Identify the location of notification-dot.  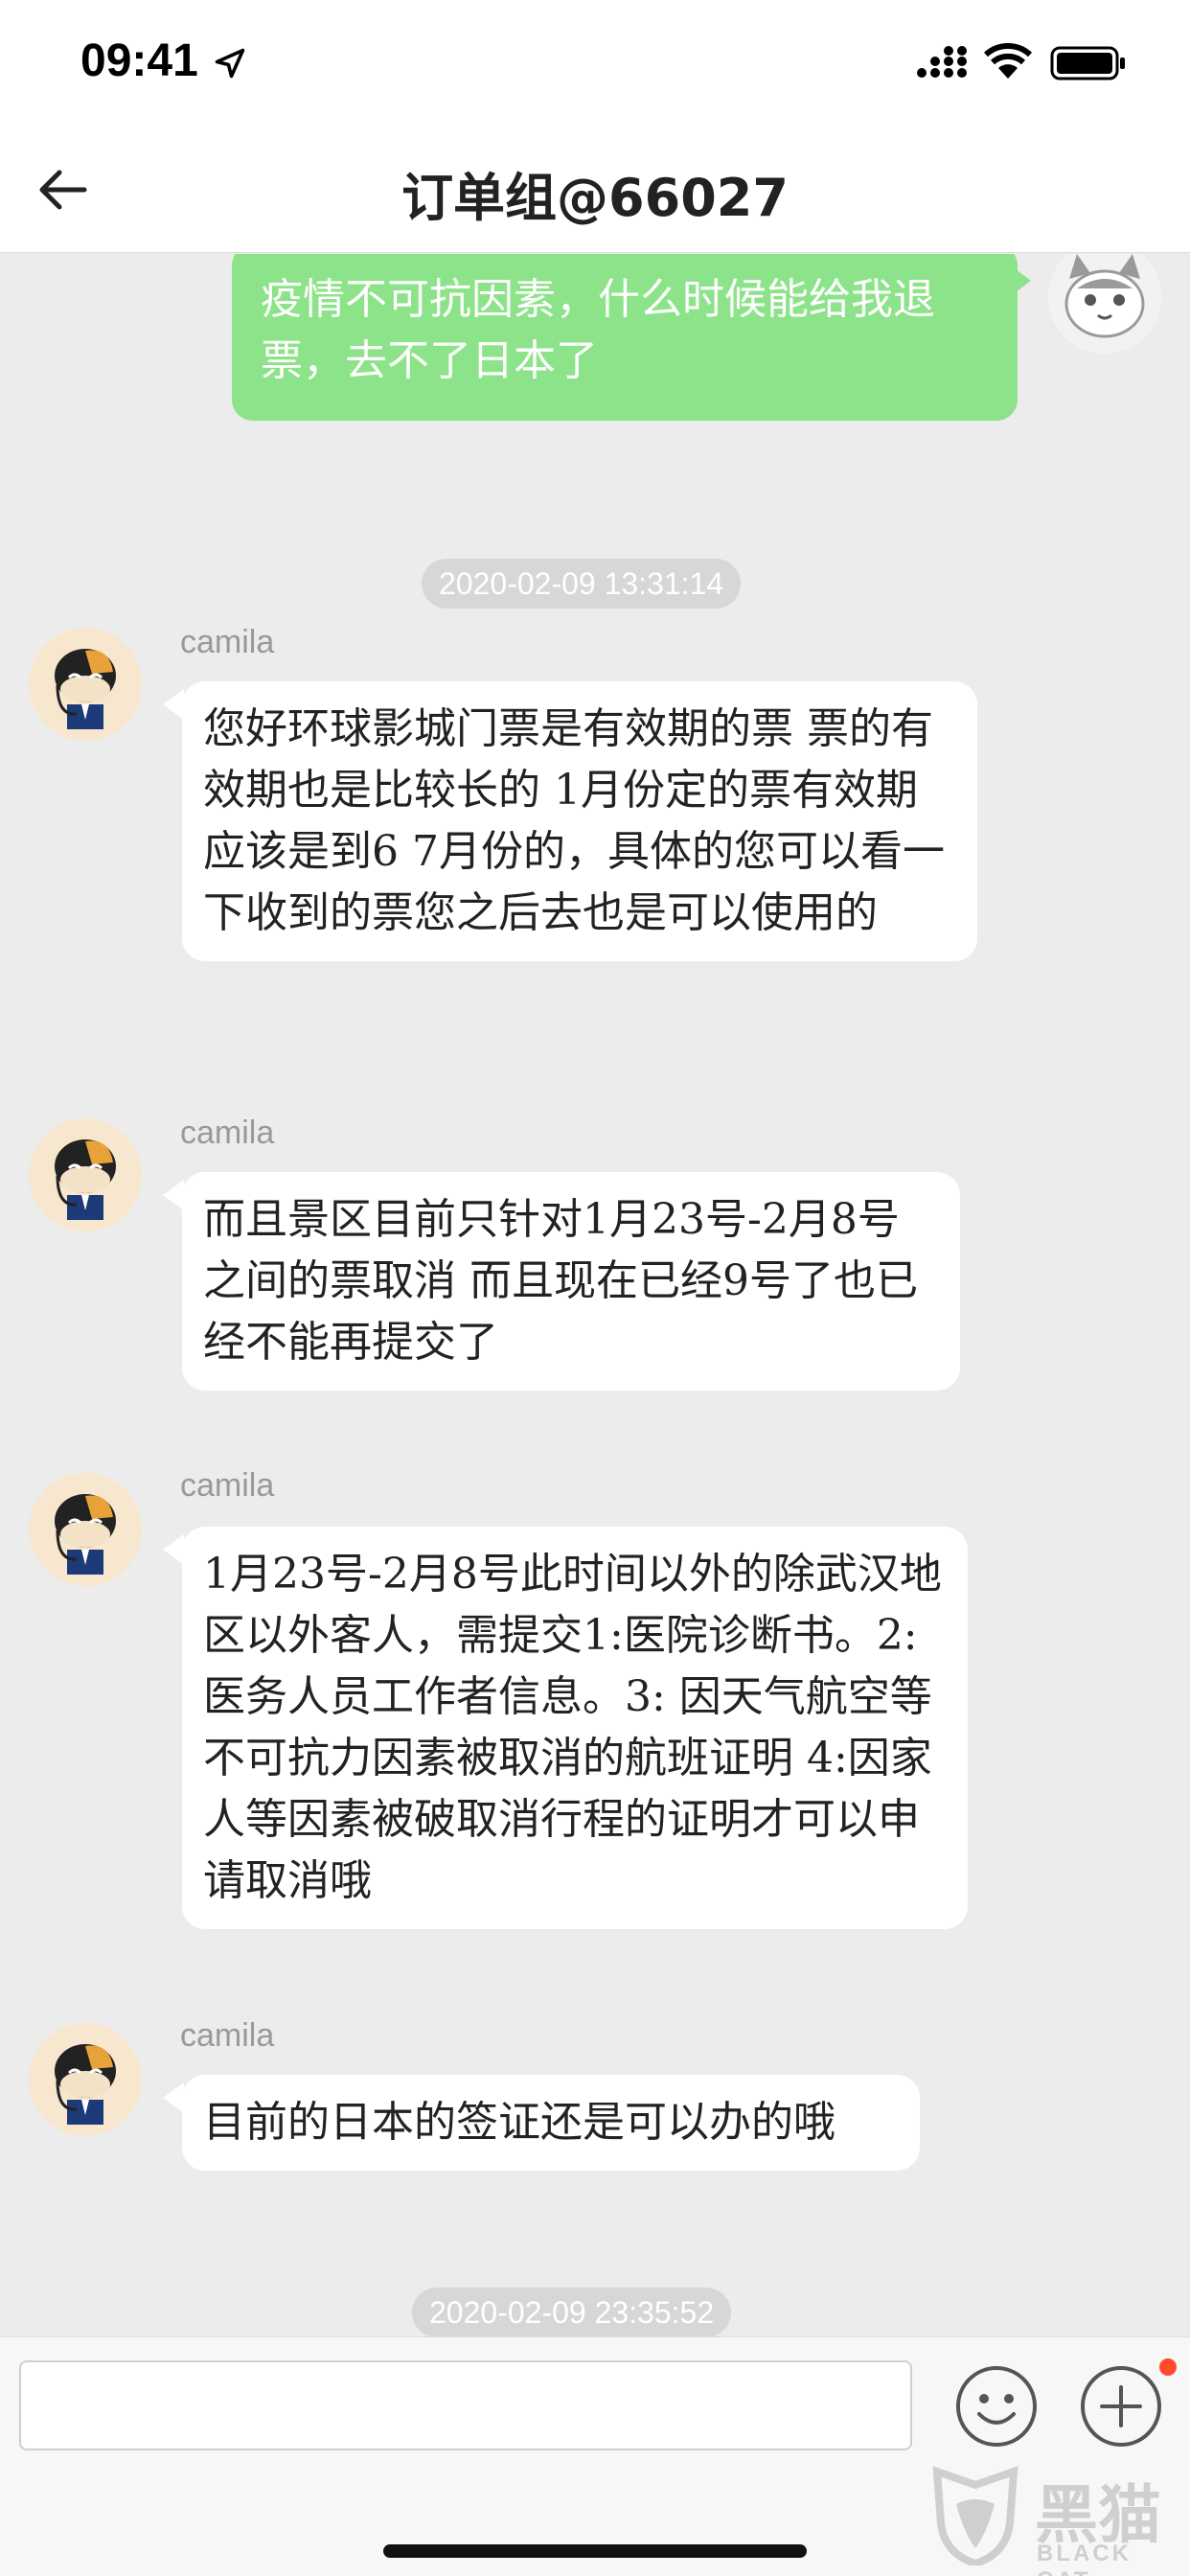
(1168, 2367).